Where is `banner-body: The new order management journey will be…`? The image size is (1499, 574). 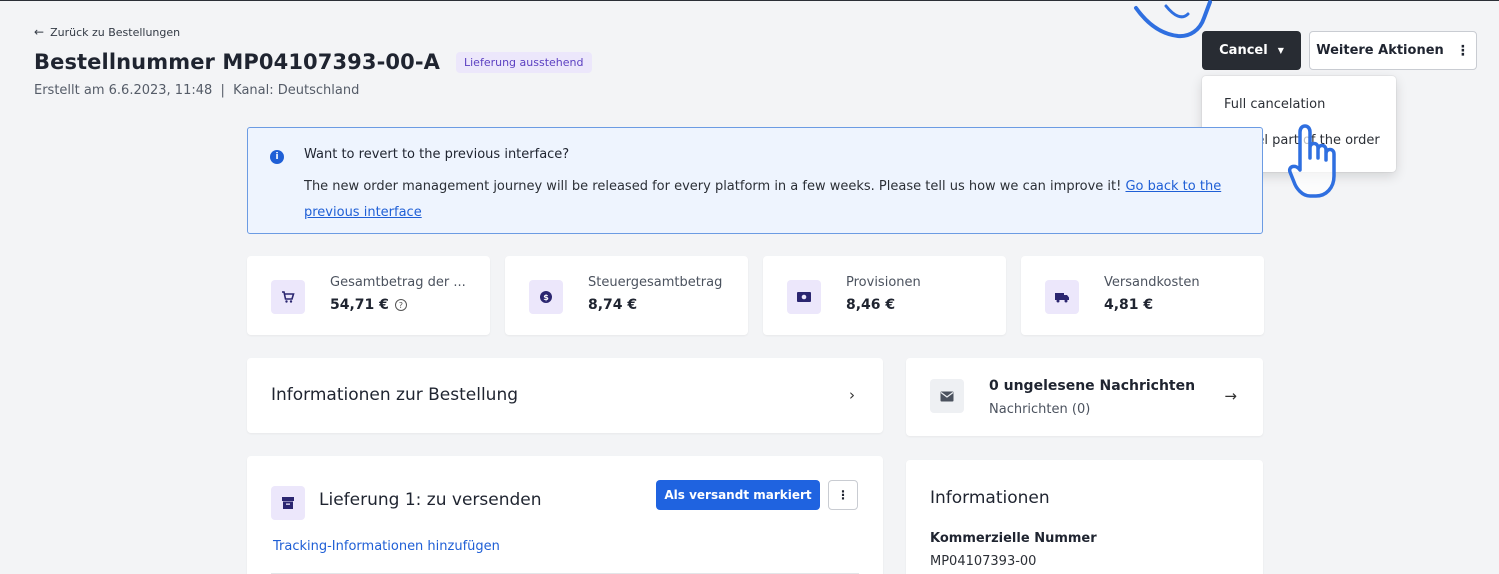
banner-body: The new order management journey will be… is located at coordinates (715, 186).